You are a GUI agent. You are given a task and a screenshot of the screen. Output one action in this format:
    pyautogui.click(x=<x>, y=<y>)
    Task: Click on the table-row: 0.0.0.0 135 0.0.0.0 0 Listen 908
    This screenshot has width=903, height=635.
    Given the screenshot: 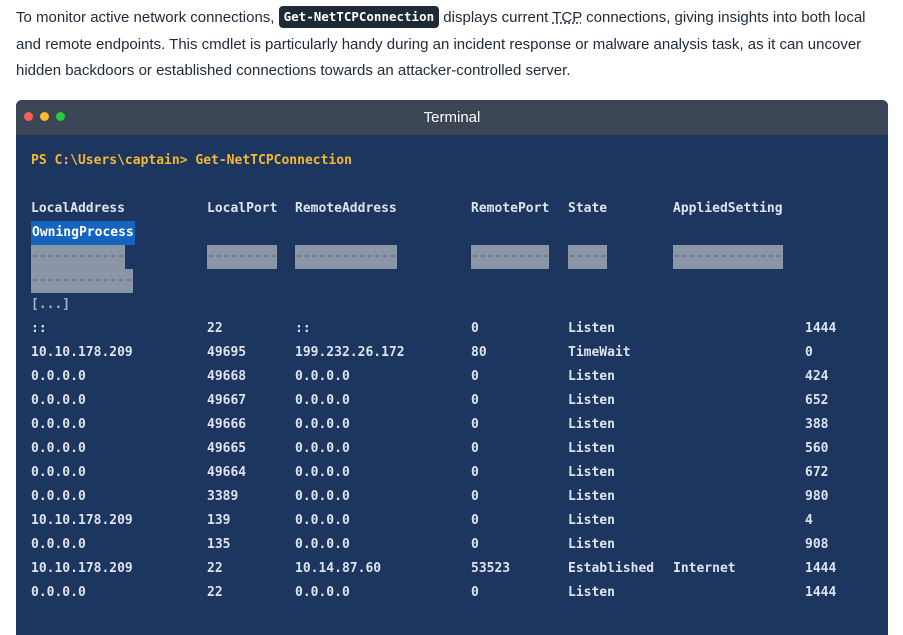 What is the action you would take?
    pyautogui.click(x=459, y=545)
    